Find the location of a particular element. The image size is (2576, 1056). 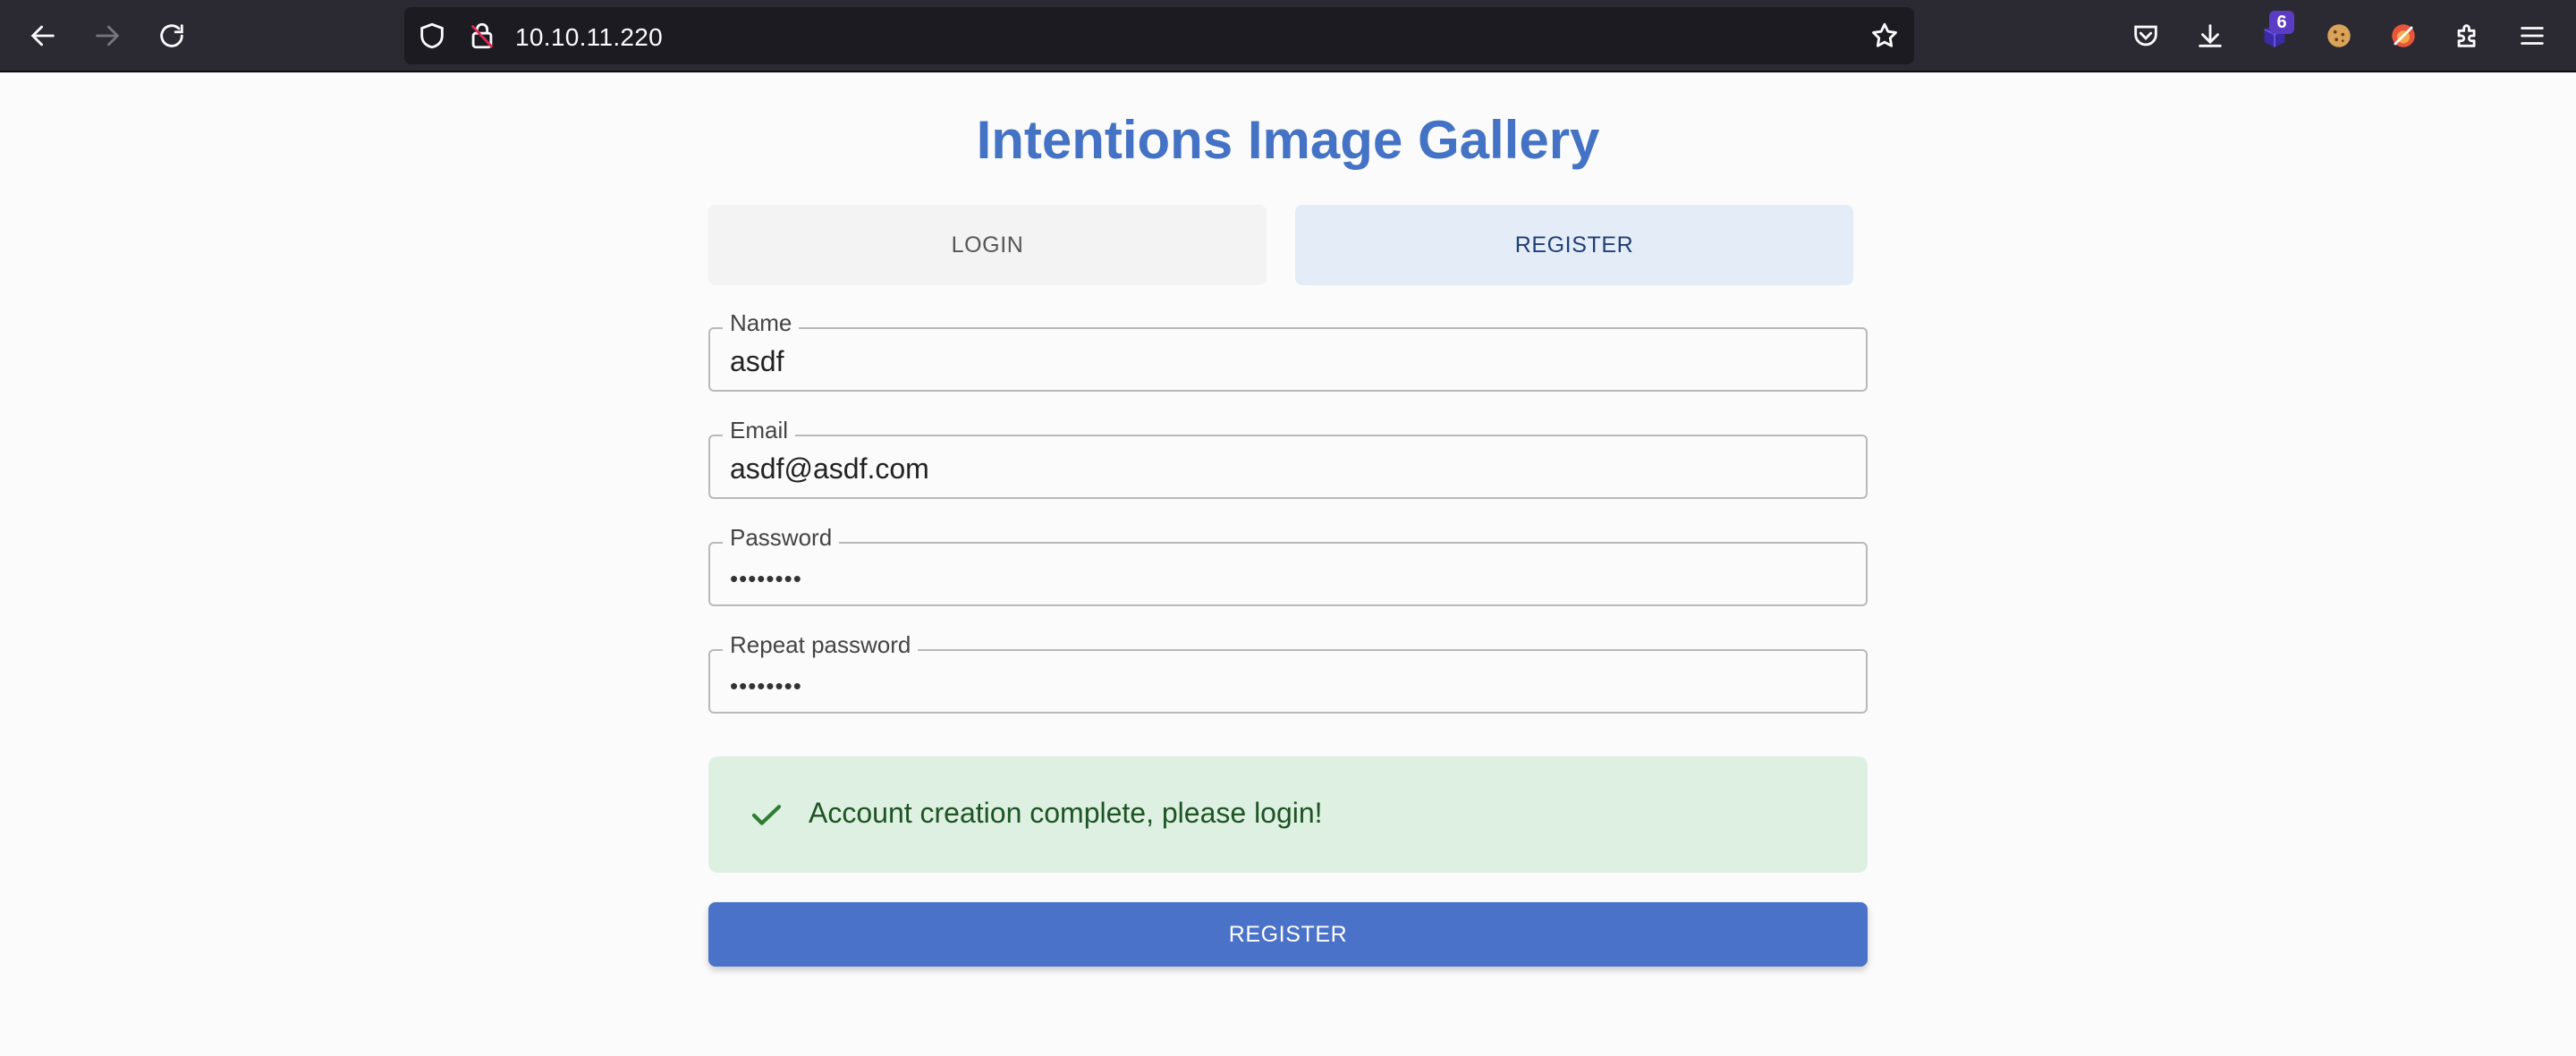

reload-icon is located at coordinates (171, 35).